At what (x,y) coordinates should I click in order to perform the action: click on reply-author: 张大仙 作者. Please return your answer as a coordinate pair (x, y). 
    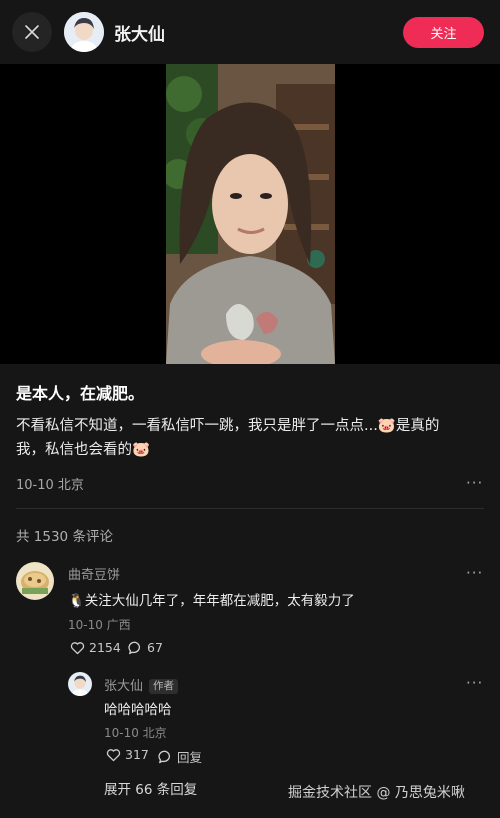
    Looking at the image, I should click on (141, 684).